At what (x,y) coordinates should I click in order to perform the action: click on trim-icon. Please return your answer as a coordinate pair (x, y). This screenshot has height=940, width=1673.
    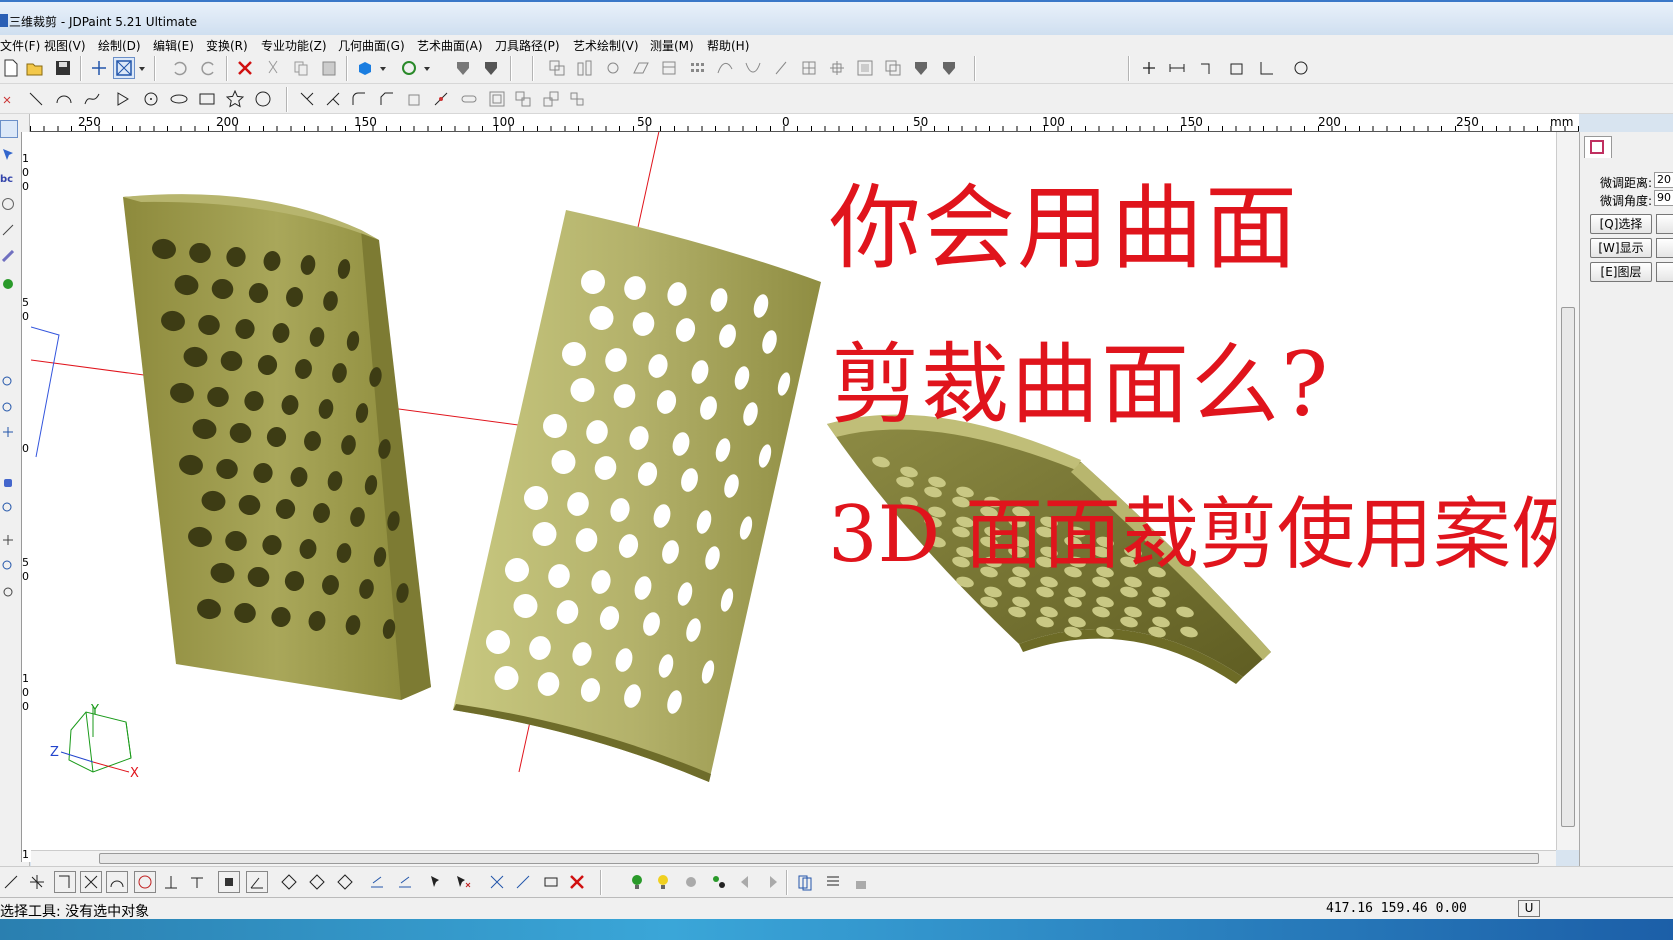
    Looking at the image, I should click on (307, 99).